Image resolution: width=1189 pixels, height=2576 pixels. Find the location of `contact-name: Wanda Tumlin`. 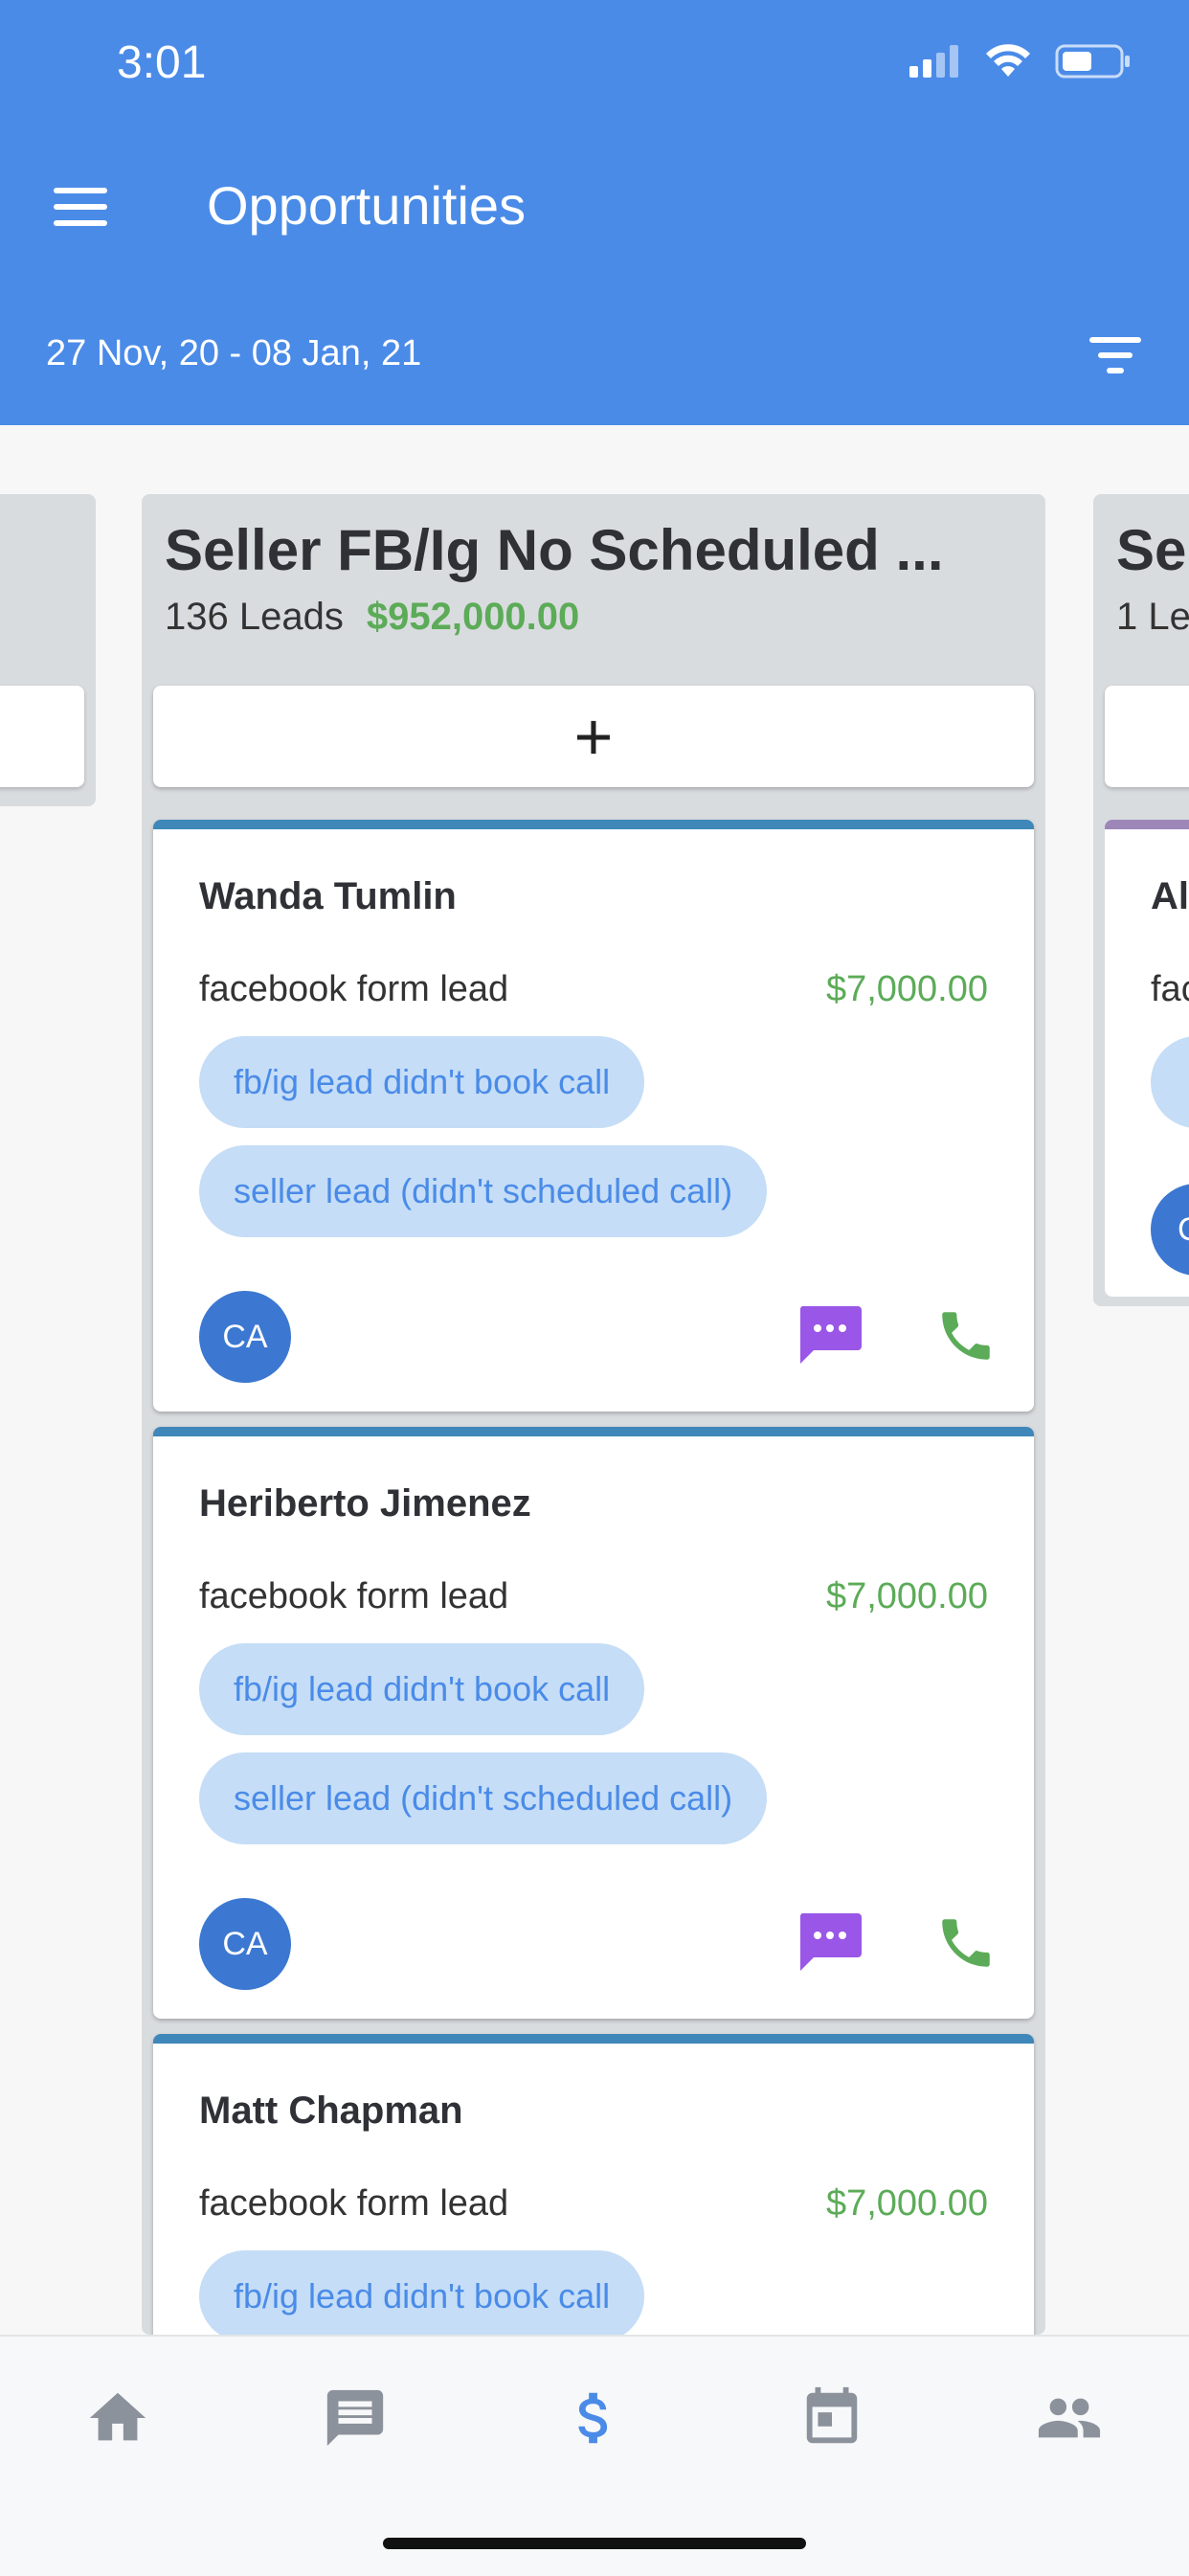

contact-name: Wanda Tumlin is located at coordinates (328, 896).